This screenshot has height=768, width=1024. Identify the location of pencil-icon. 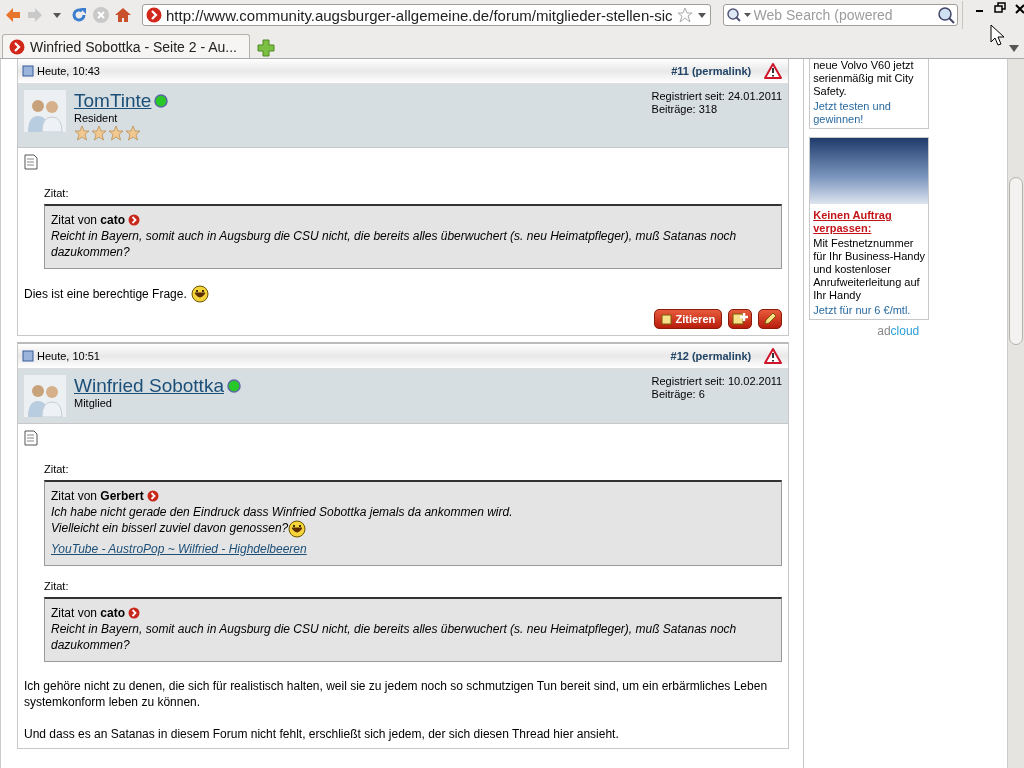
(770, 319).